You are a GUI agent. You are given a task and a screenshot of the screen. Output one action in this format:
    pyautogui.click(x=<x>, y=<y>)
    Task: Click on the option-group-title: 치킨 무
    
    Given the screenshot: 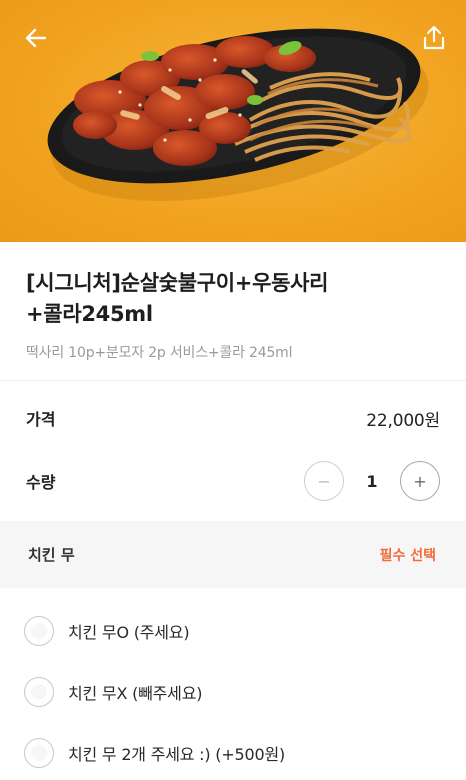 What is the action you would take?
    pyautogui.click(x=51, y=555)
    